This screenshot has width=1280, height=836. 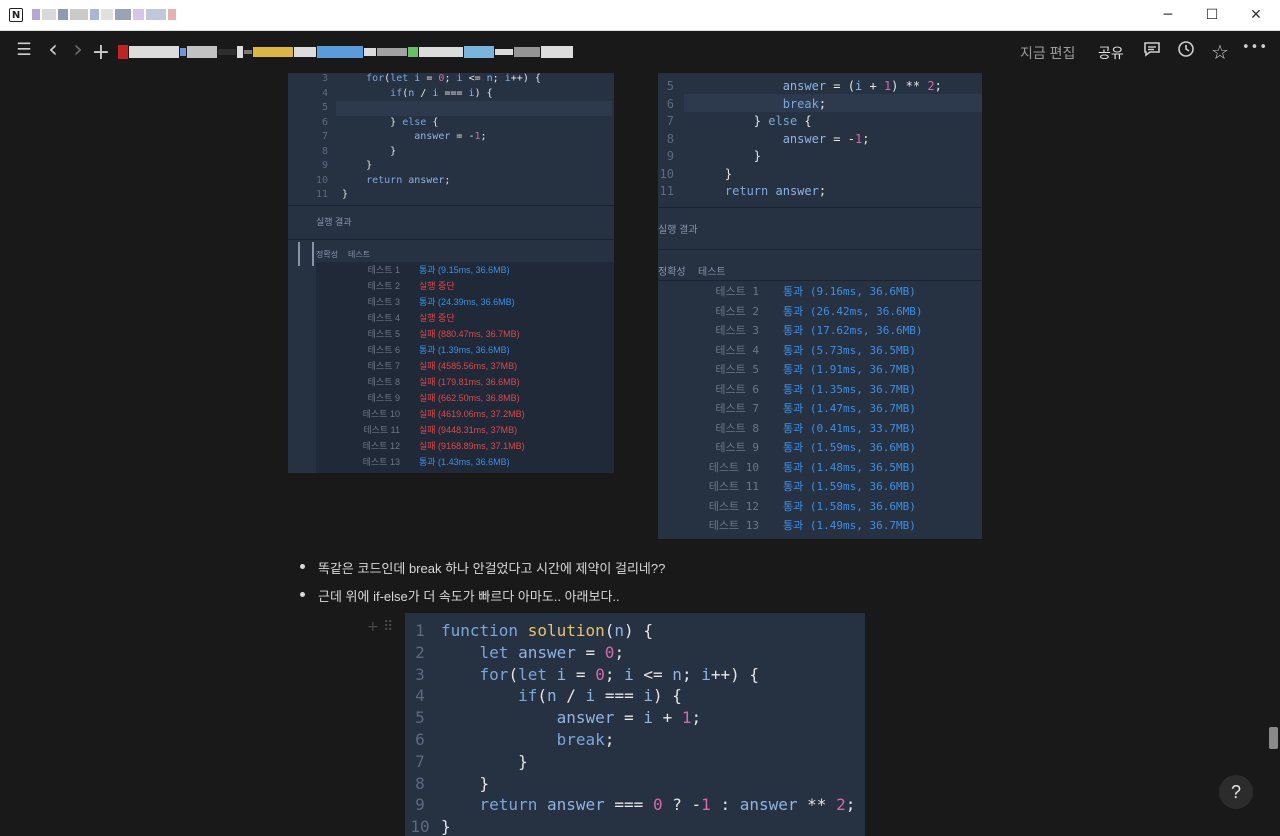 What do you see at coordinates (371, 285) in the screenshot?
I see `result-row: 테스트 2 실행 중단` at bounding box center [371, 285].